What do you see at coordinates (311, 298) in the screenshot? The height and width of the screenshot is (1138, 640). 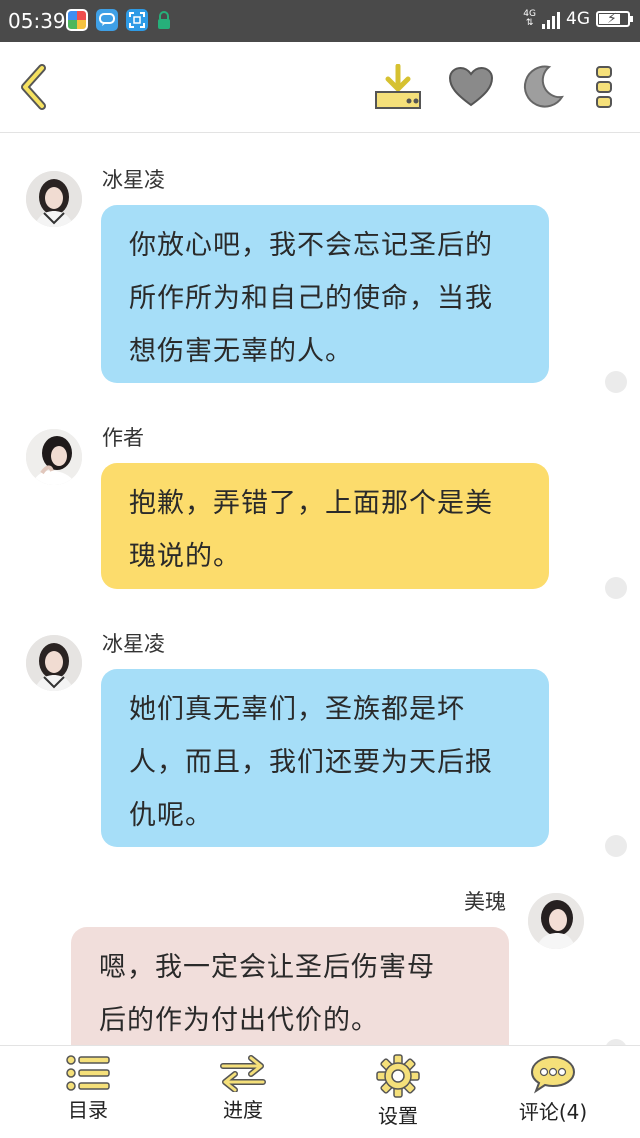 I see `message-line: 所作所为和自己的使命，当我` at bounding box center [311, 298].